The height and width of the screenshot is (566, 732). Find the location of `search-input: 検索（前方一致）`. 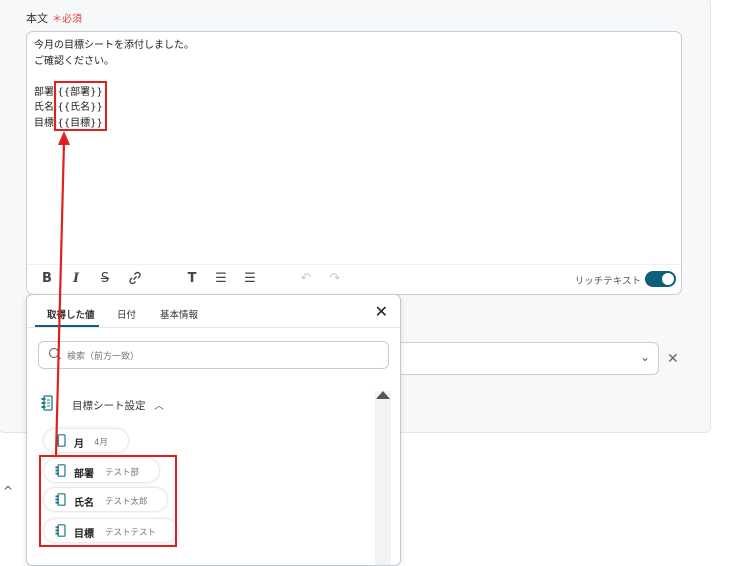

search-input: 検索（前方一致） is located at coordinates (213, 355).